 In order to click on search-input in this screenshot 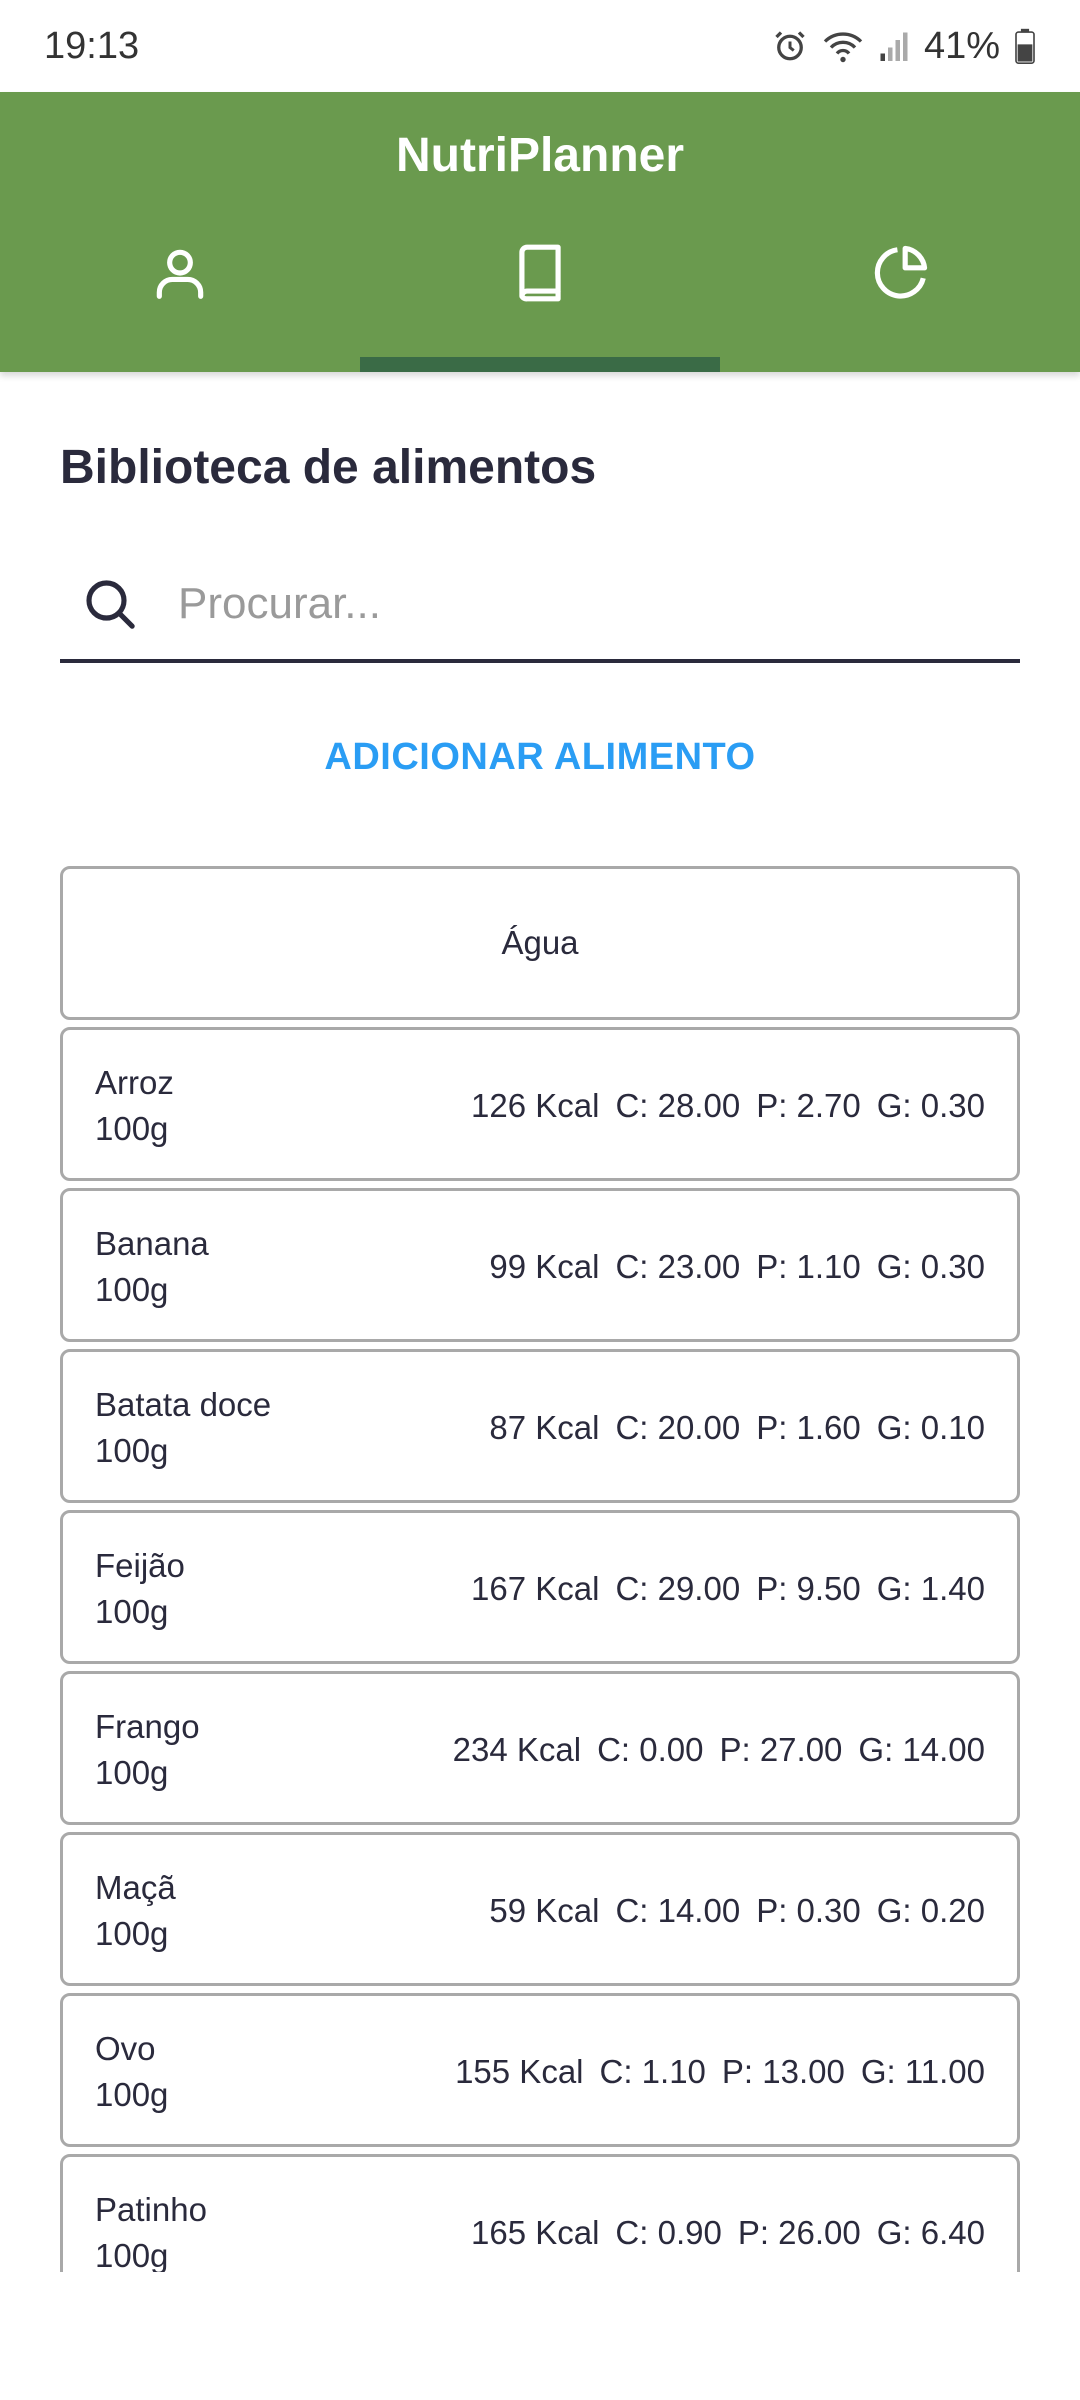, I will do `click(568, 603)`.